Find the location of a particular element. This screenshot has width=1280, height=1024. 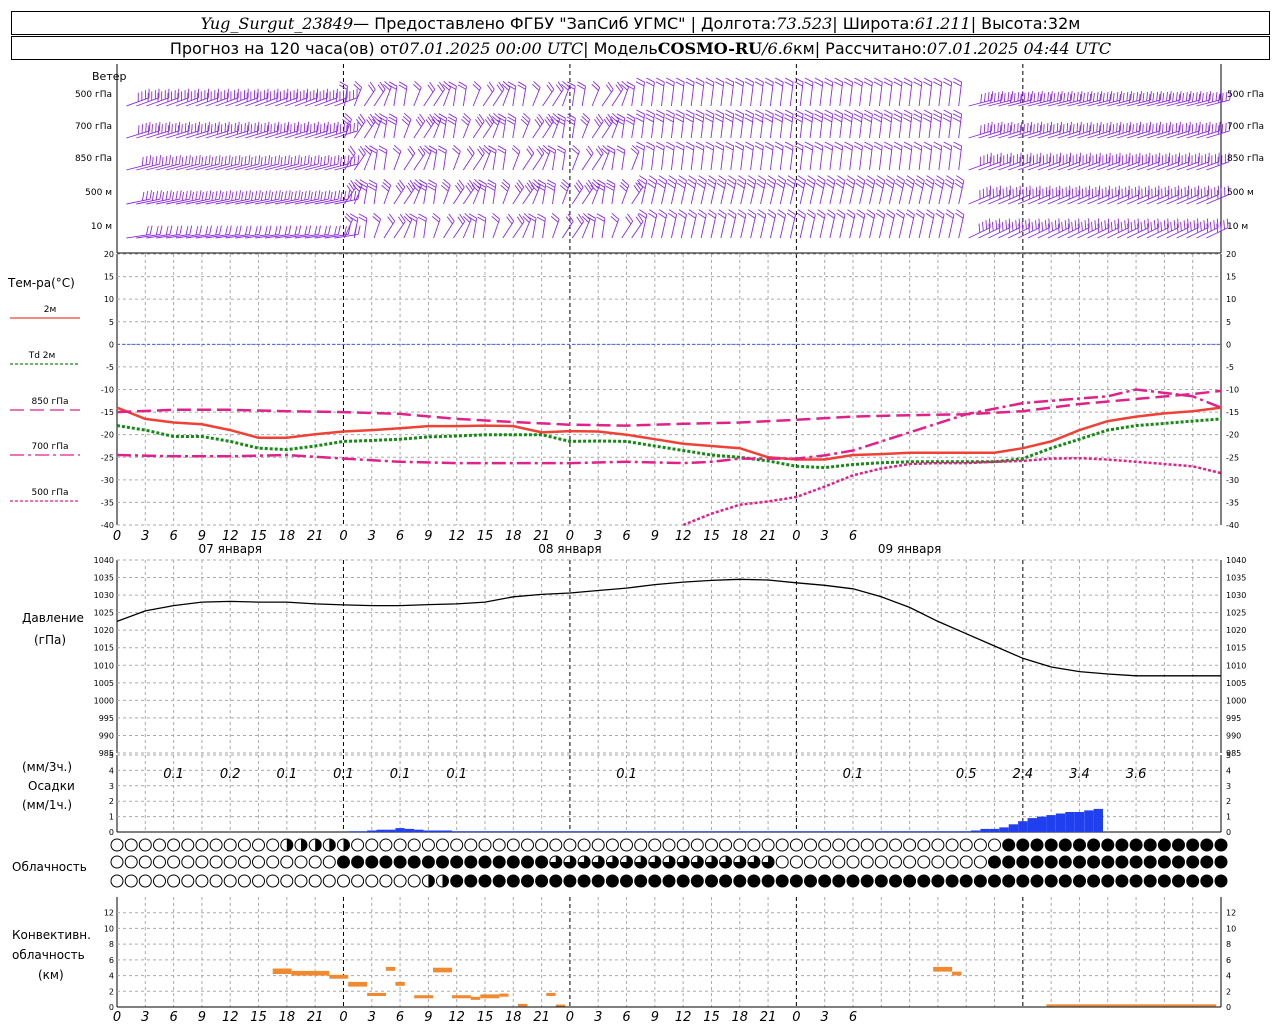

pressure-unit: (гПа) is located at coordinates (50, 640).